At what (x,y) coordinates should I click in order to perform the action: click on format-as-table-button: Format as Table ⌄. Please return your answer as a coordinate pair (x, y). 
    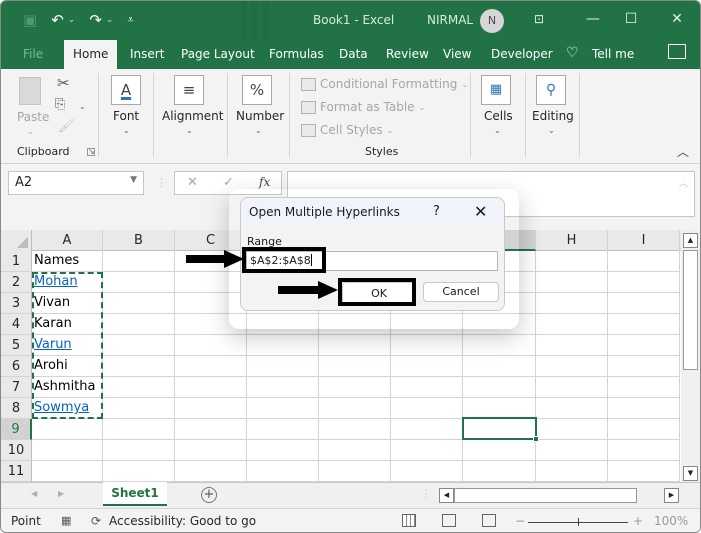
    Looking at the image, I should click on (363, 107).